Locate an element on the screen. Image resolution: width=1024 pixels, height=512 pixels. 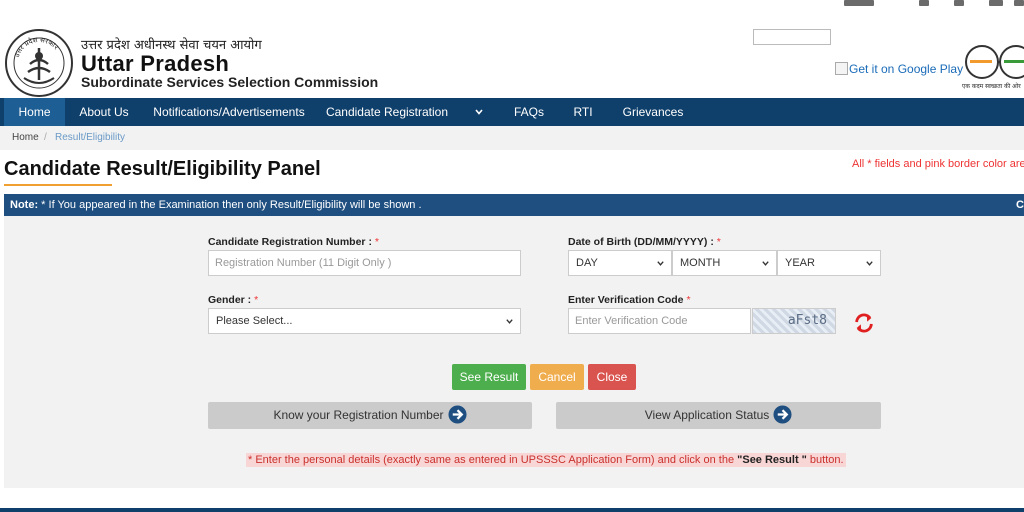
view-application-status-button: View Application Status is located at coordinates (718, 415).